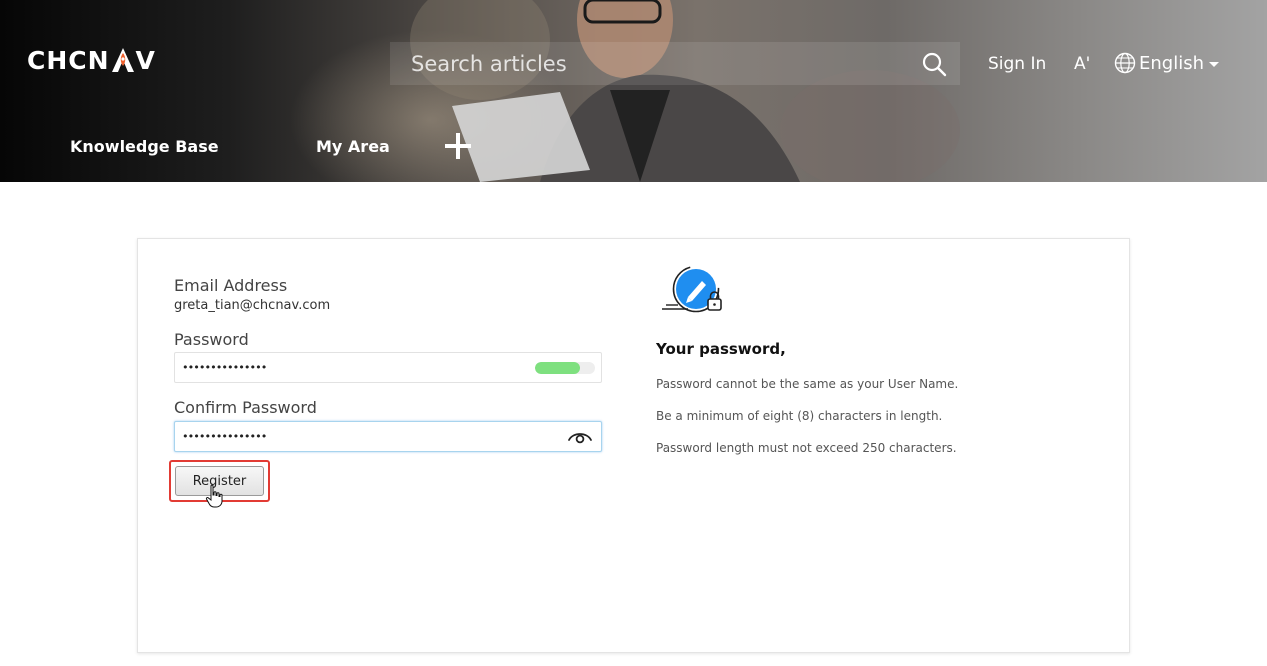 This screenshot has width=1267, height=666. I want to click on search-icon, so click(934, 64).